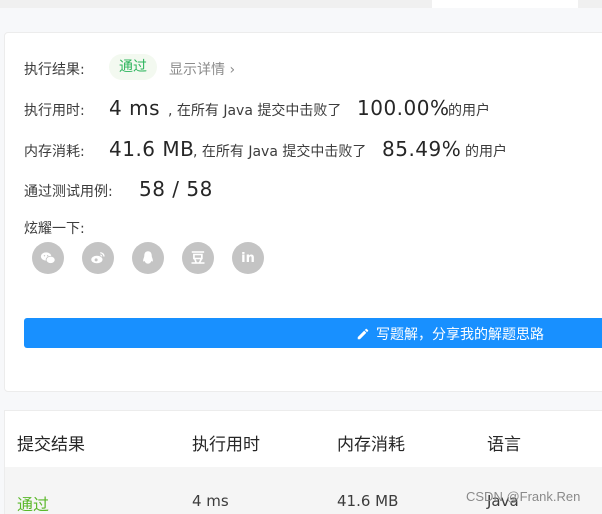  I want to click on write-solution-label: 写题解，分享我的解题思路, so click(460, 335).